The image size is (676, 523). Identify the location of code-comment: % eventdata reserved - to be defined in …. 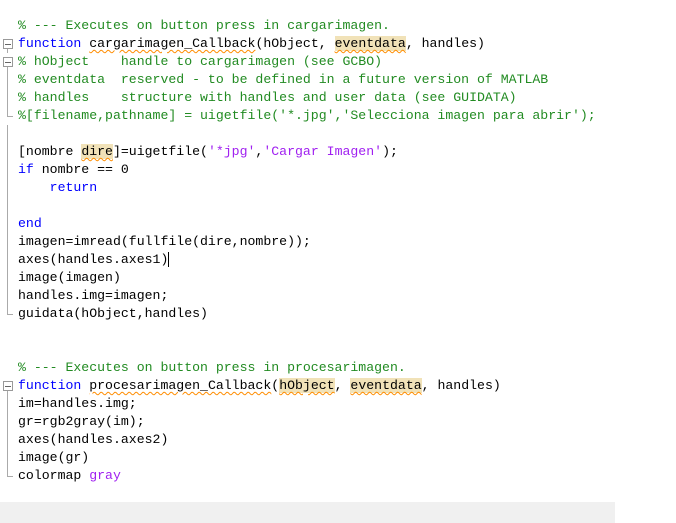
(283, 79).